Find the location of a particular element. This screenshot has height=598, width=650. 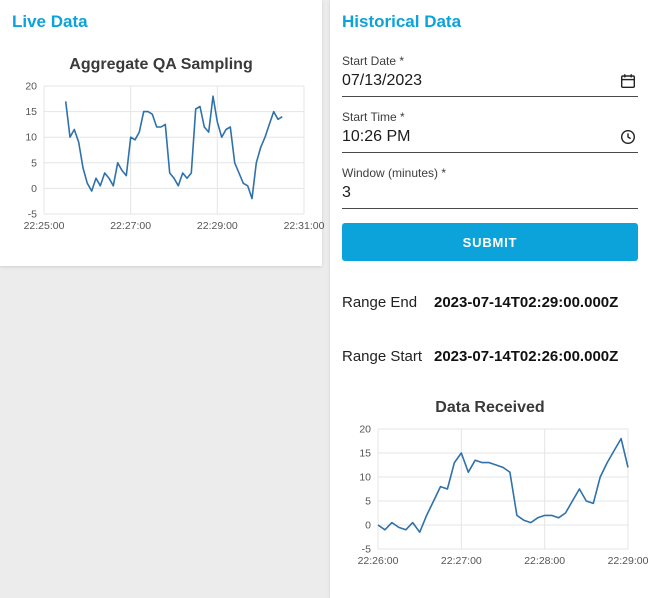

start-date-input-row is located at coordinates (490, 83).